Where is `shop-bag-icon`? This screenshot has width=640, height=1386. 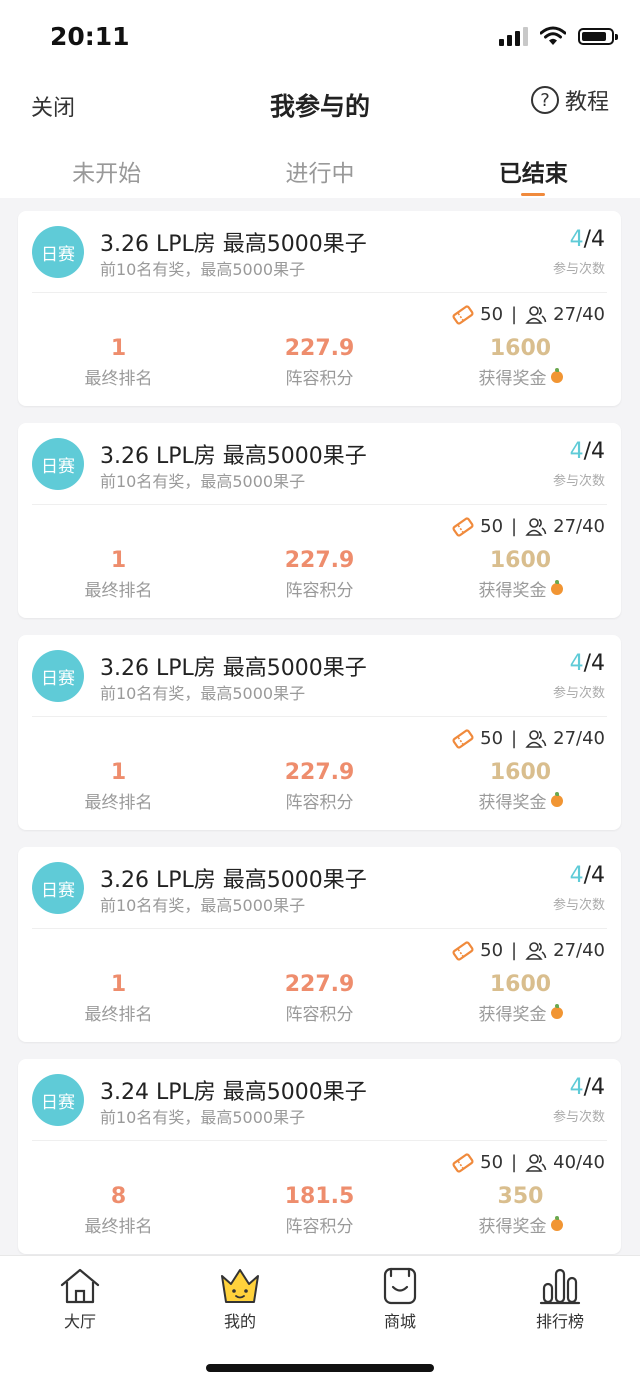 shop-bag-icon is located at coordinates (400, 1286).